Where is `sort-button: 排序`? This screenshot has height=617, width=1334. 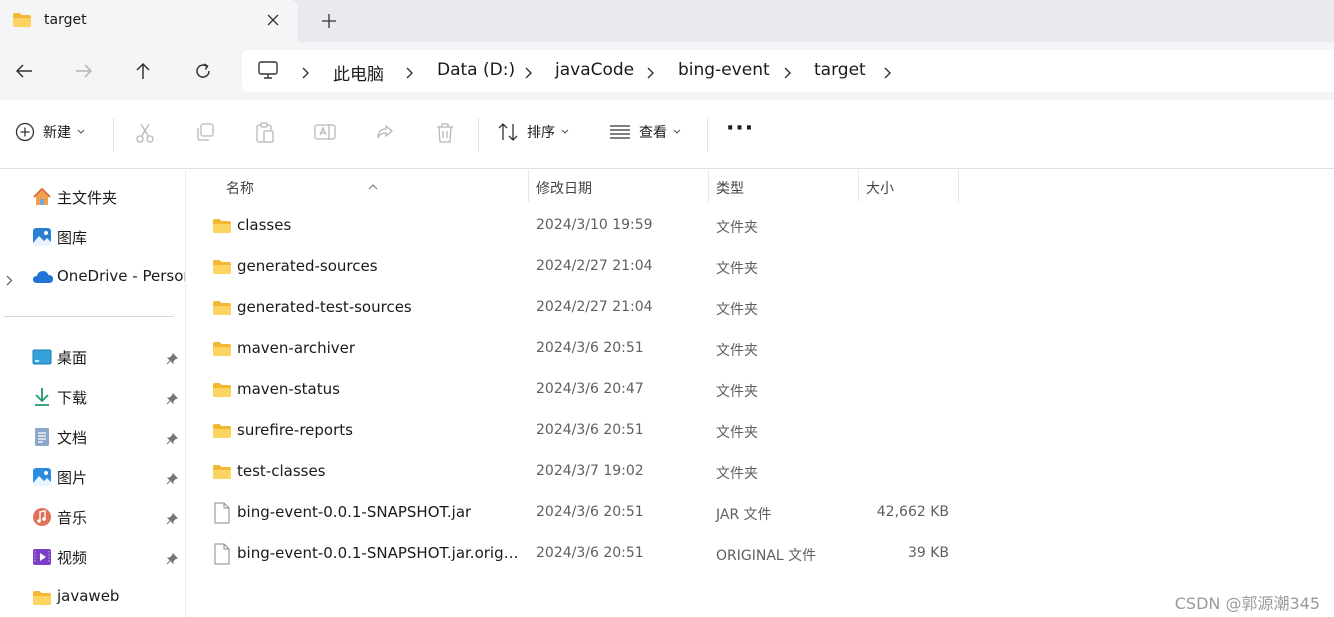
sort-button: 排序 is located at coordinates (533, 132).